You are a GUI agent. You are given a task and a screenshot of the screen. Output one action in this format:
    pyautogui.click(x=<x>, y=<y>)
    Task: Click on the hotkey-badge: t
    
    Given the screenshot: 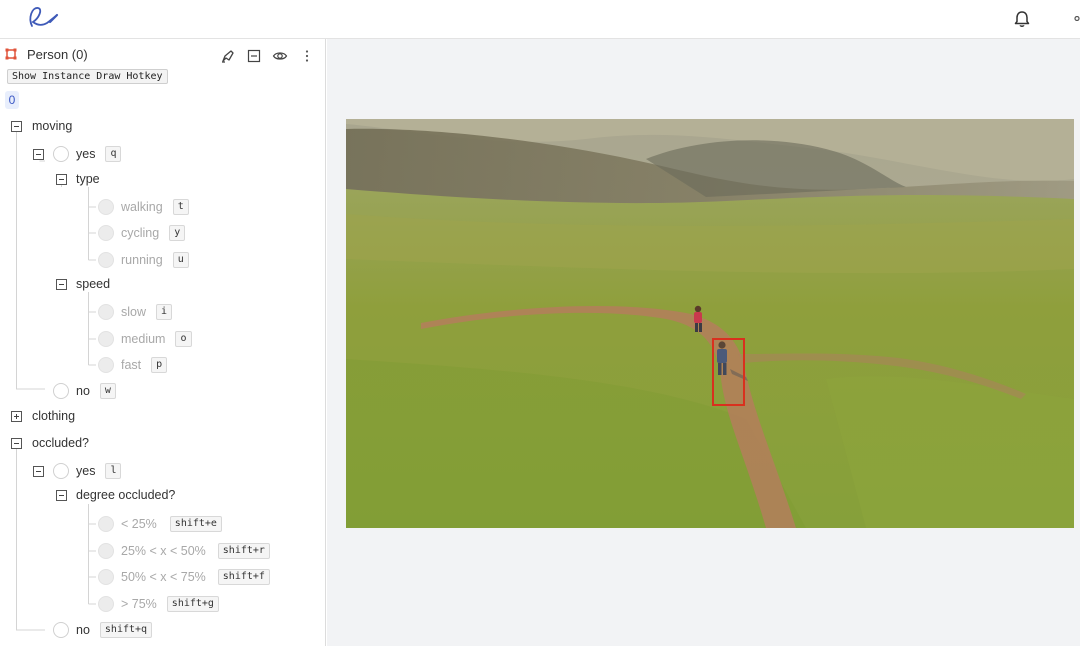 What is the action you would take?
    pyautogui.click(x=180, y=207)
    